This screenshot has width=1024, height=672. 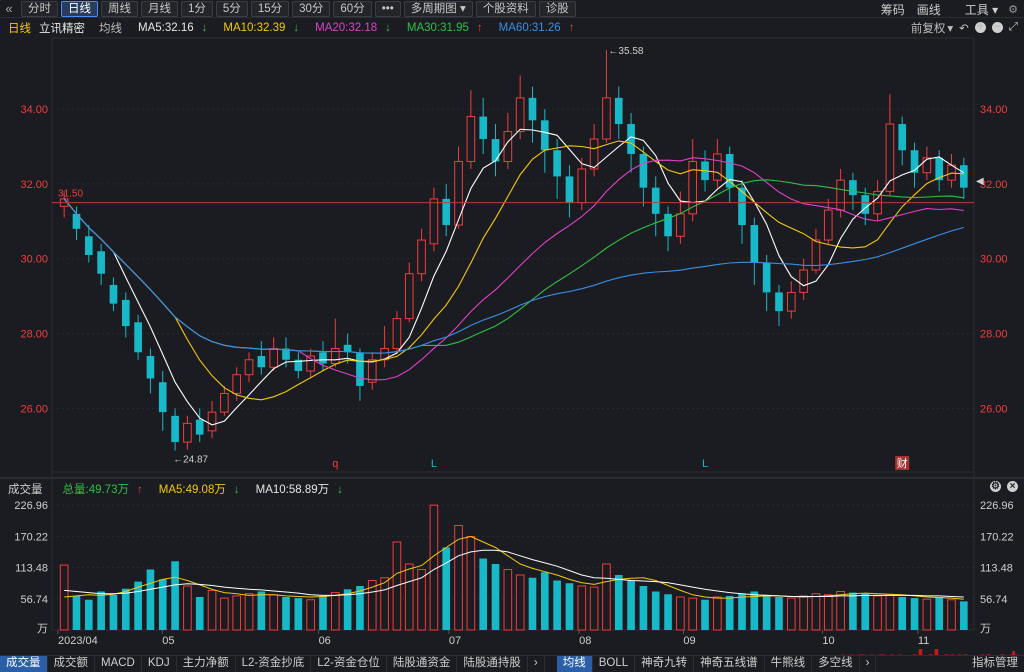 What do you see at coordinates (868, 664) in the screenshot?
I see `indicators-next-icon: ›` at bounding box center [868, 664].